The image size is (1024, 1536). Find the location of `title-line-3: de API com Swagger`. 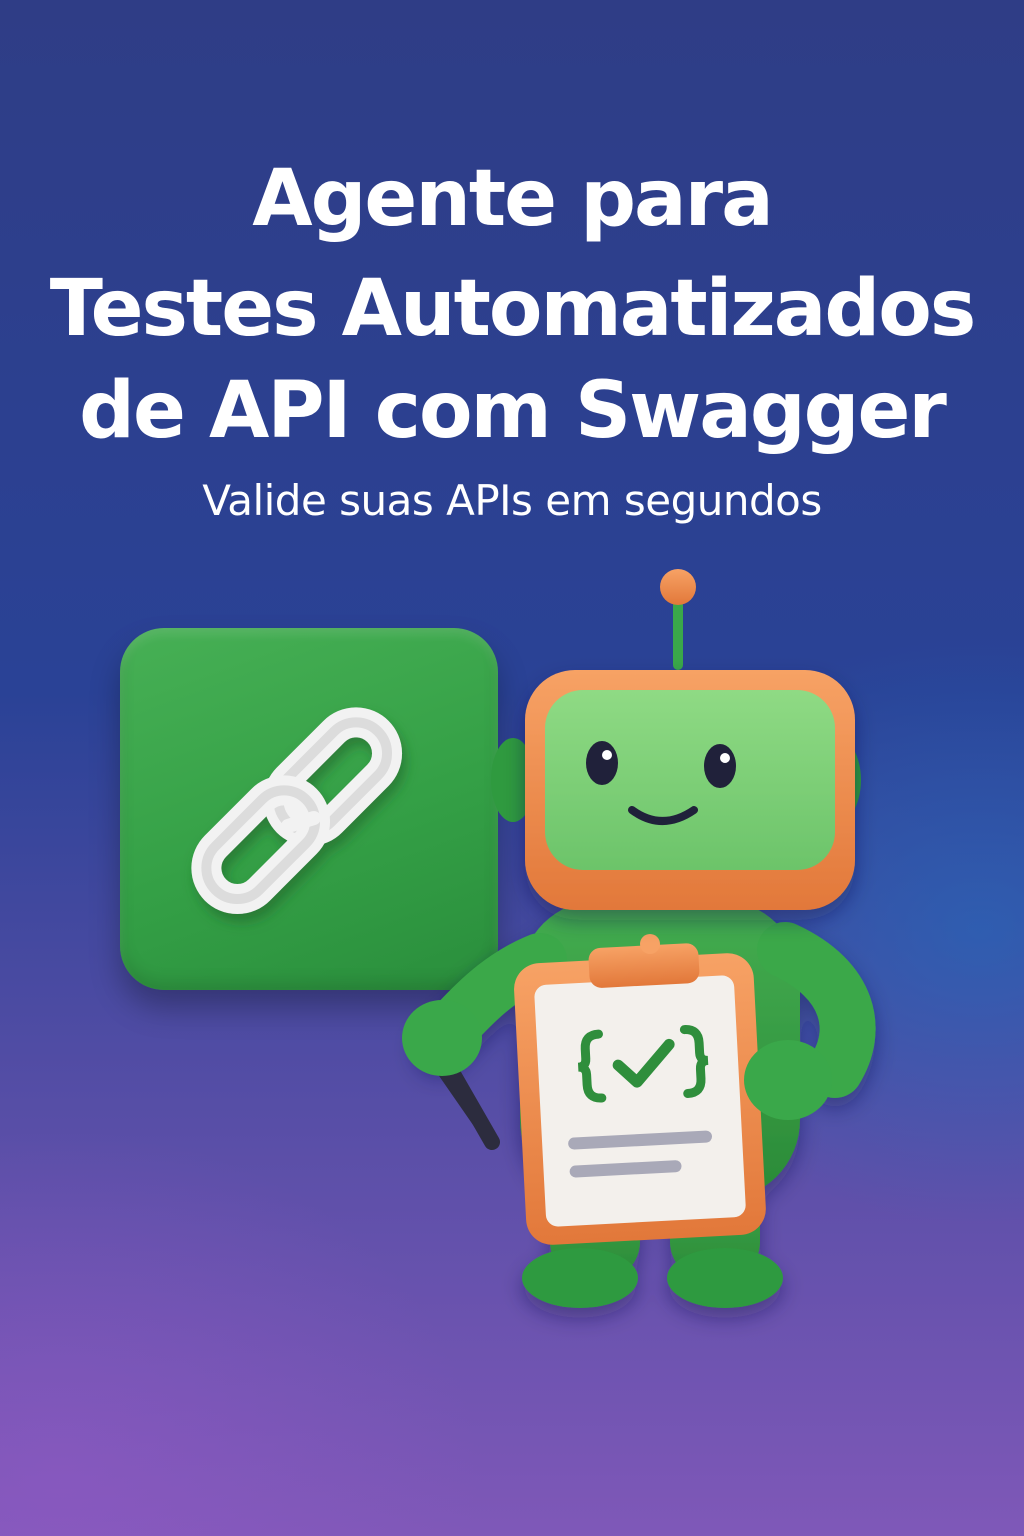

title-line-3: de API com Swagger is located at coordinates (513, 411).